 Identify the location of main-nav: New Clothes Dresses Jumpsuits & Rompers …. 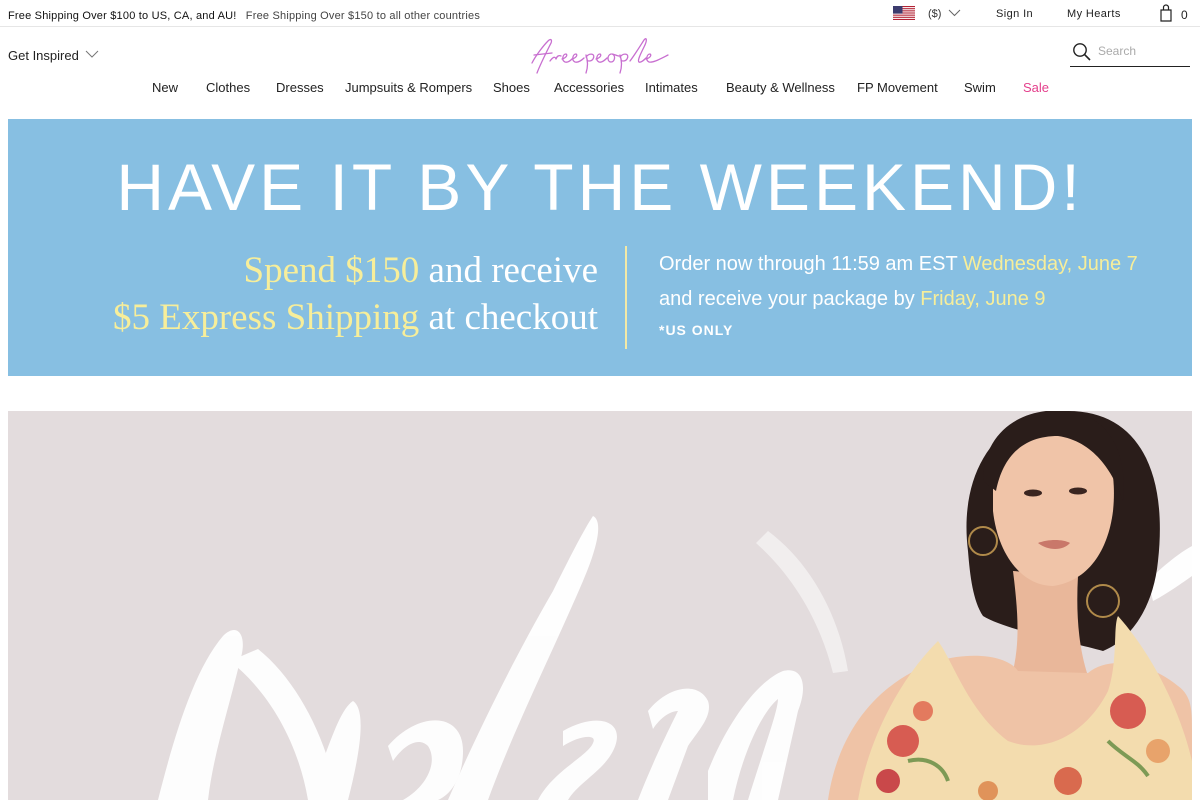
(600, 90).